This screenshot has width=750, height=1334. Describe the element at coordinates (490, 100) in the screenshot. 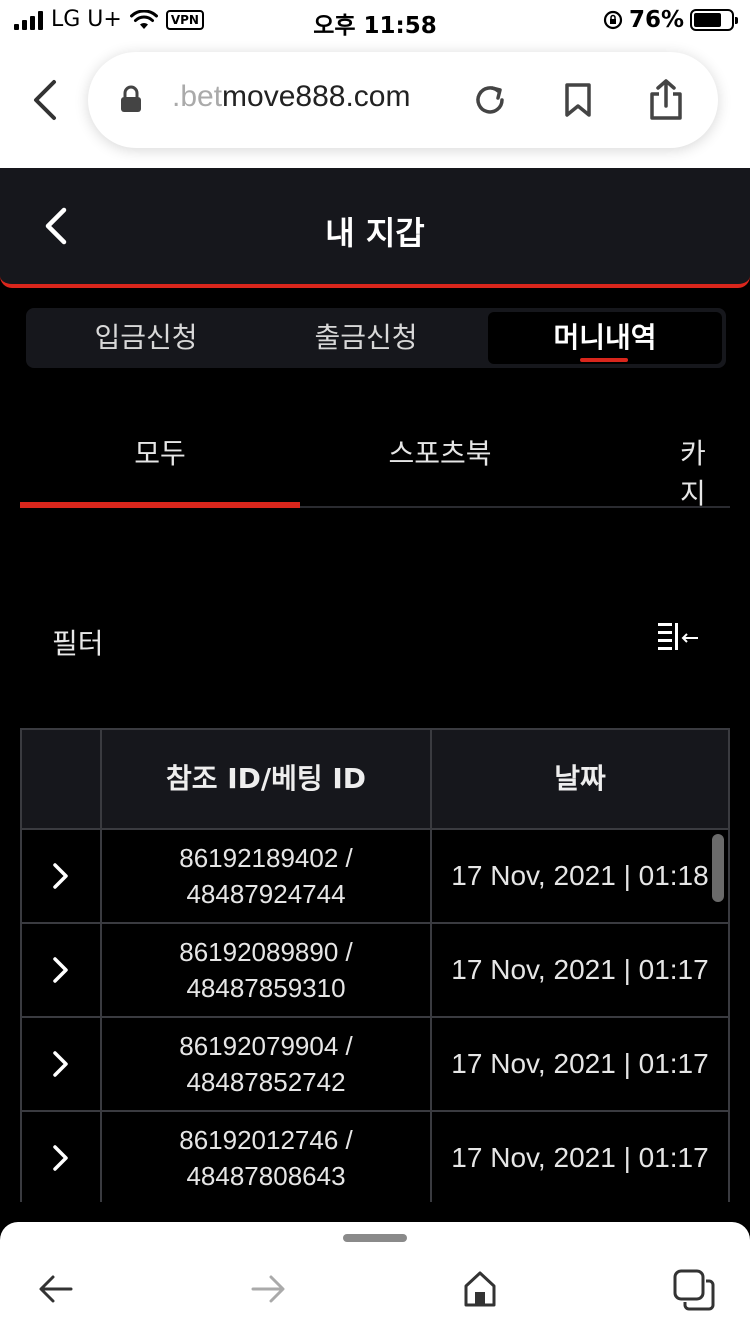

I see `reload-icon` at that location.